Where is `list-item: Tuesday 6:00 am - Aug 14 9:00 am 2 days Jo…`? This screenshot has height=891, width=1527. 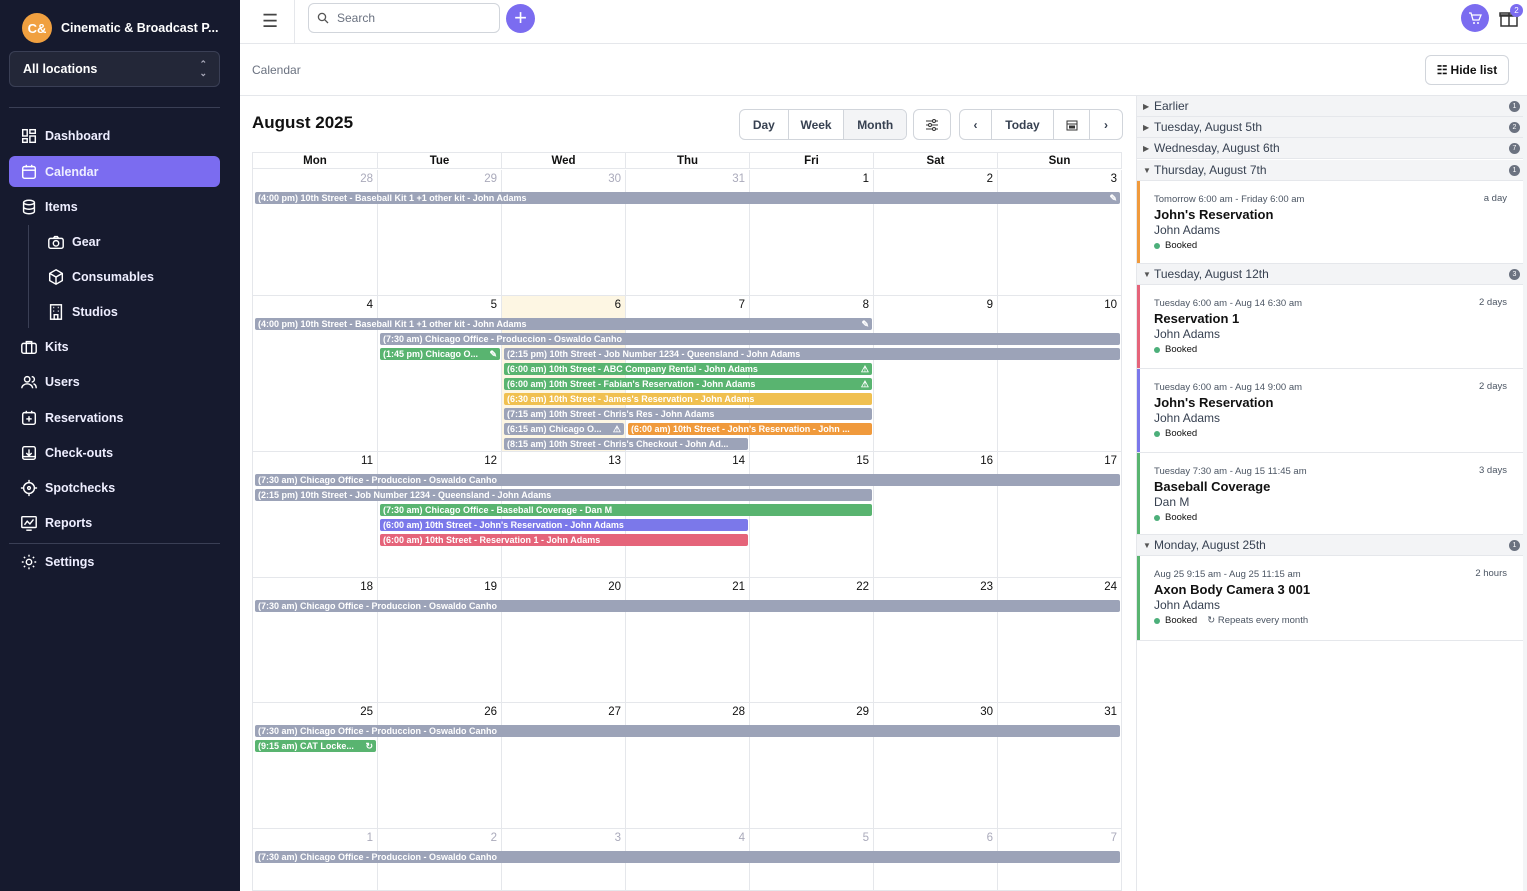 list-item: Tuesday 6:00 am - Aug 14 9:00 am 2 days Jo… is located at coordinates (1330, 411).